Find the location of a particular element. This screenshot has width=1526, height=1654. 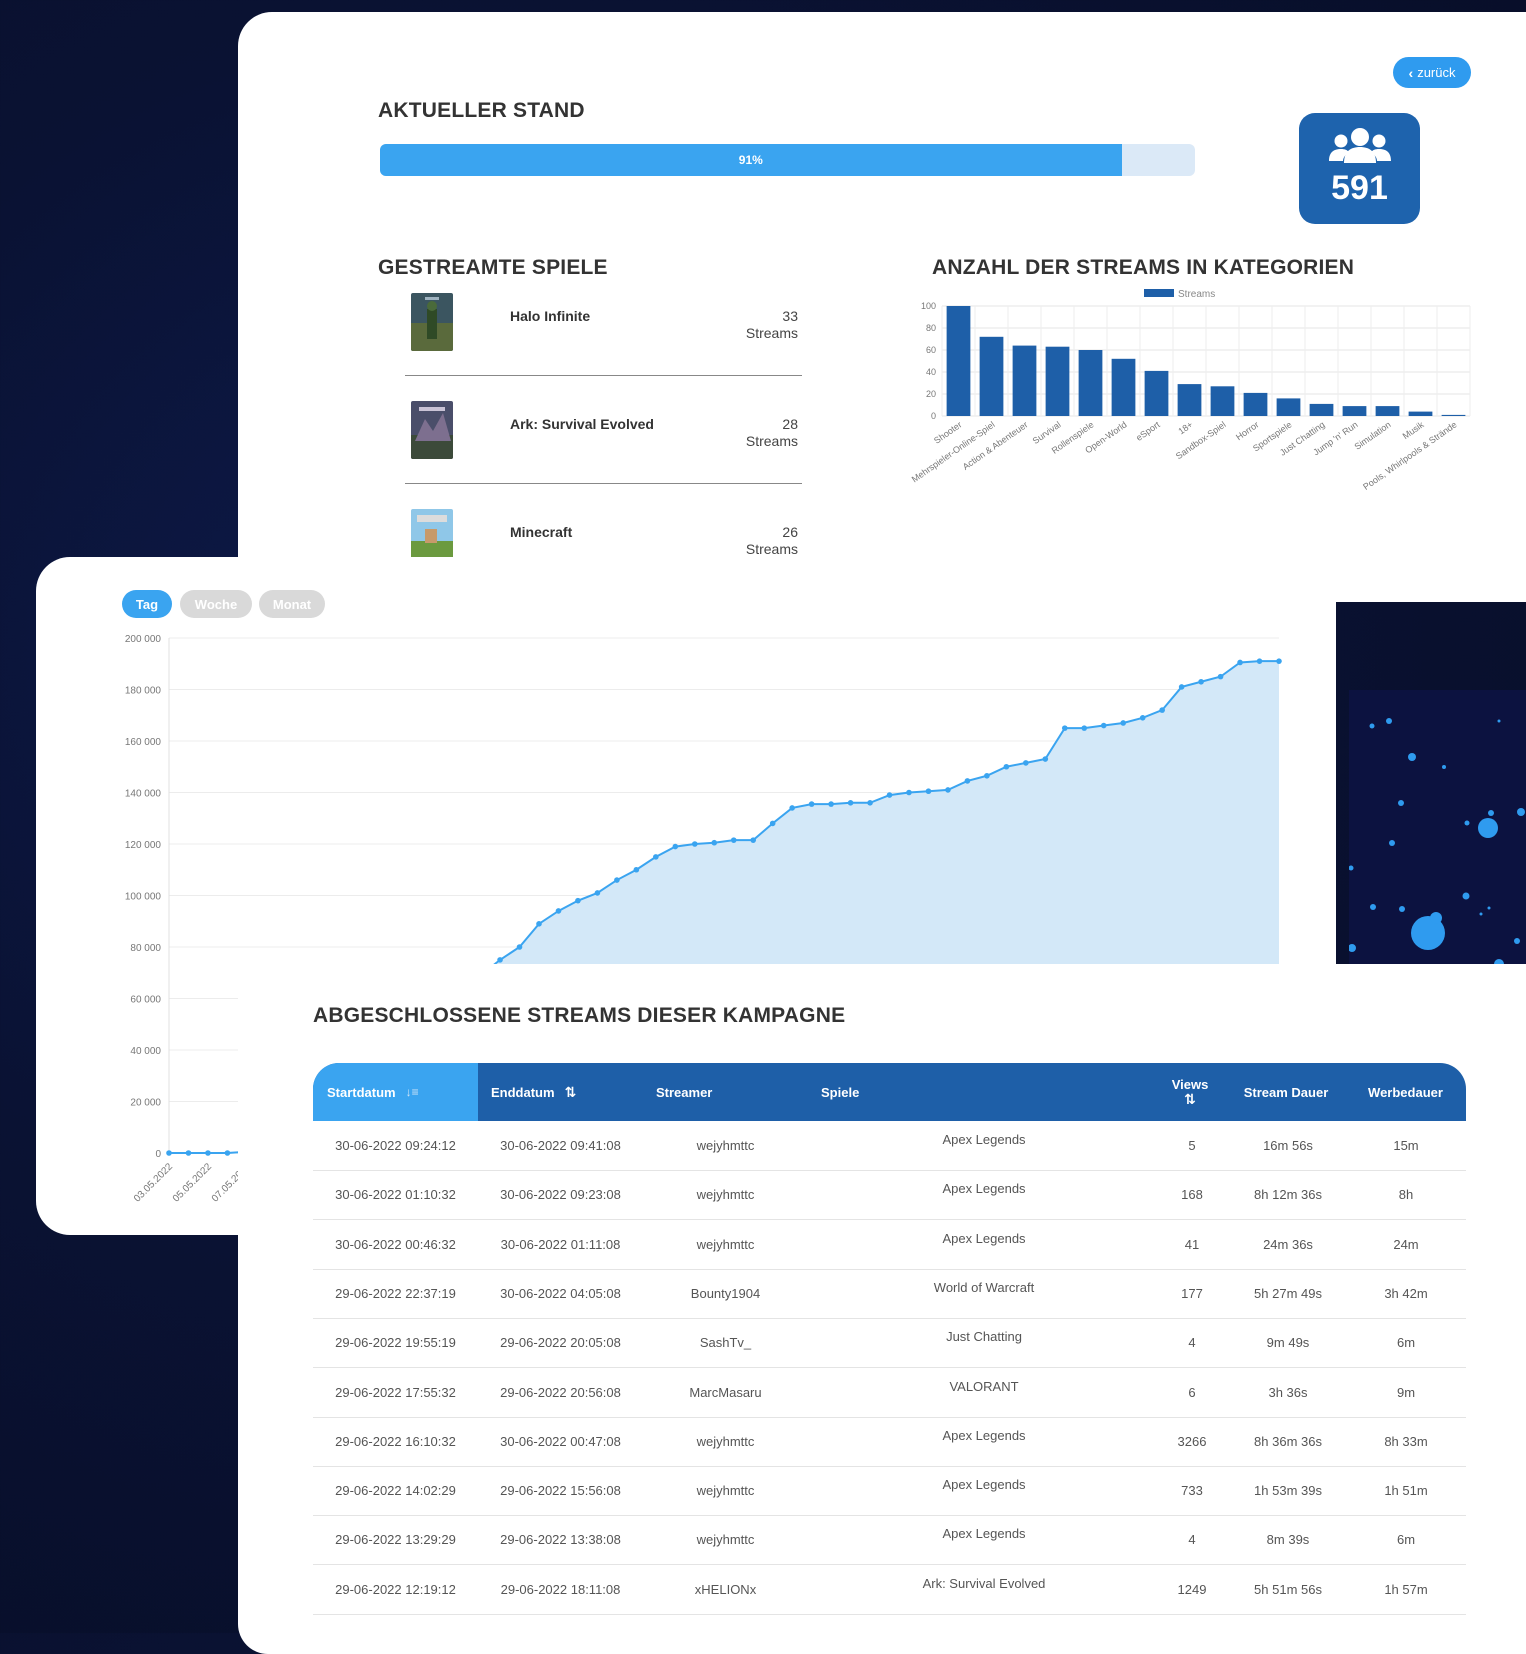

cell-duration: 5h 27m 49s is located at coordinates (1288, 1293).